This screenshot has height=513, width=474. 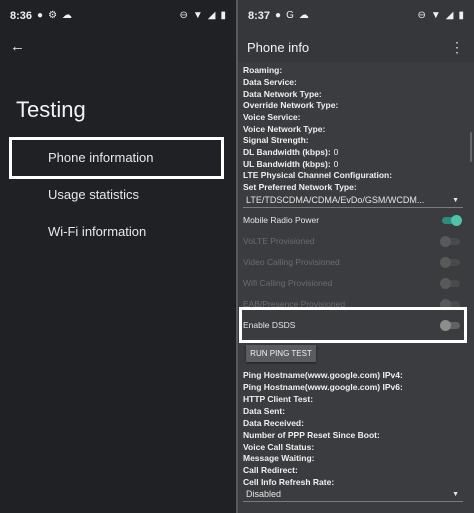 What do you see at coordinates (118, 16) in the screenshot?
I see `status-bar: 8:36 ● ⚙ ☁ ⊖ ▼ ◢ ▮` at bounding box center [118, 16].